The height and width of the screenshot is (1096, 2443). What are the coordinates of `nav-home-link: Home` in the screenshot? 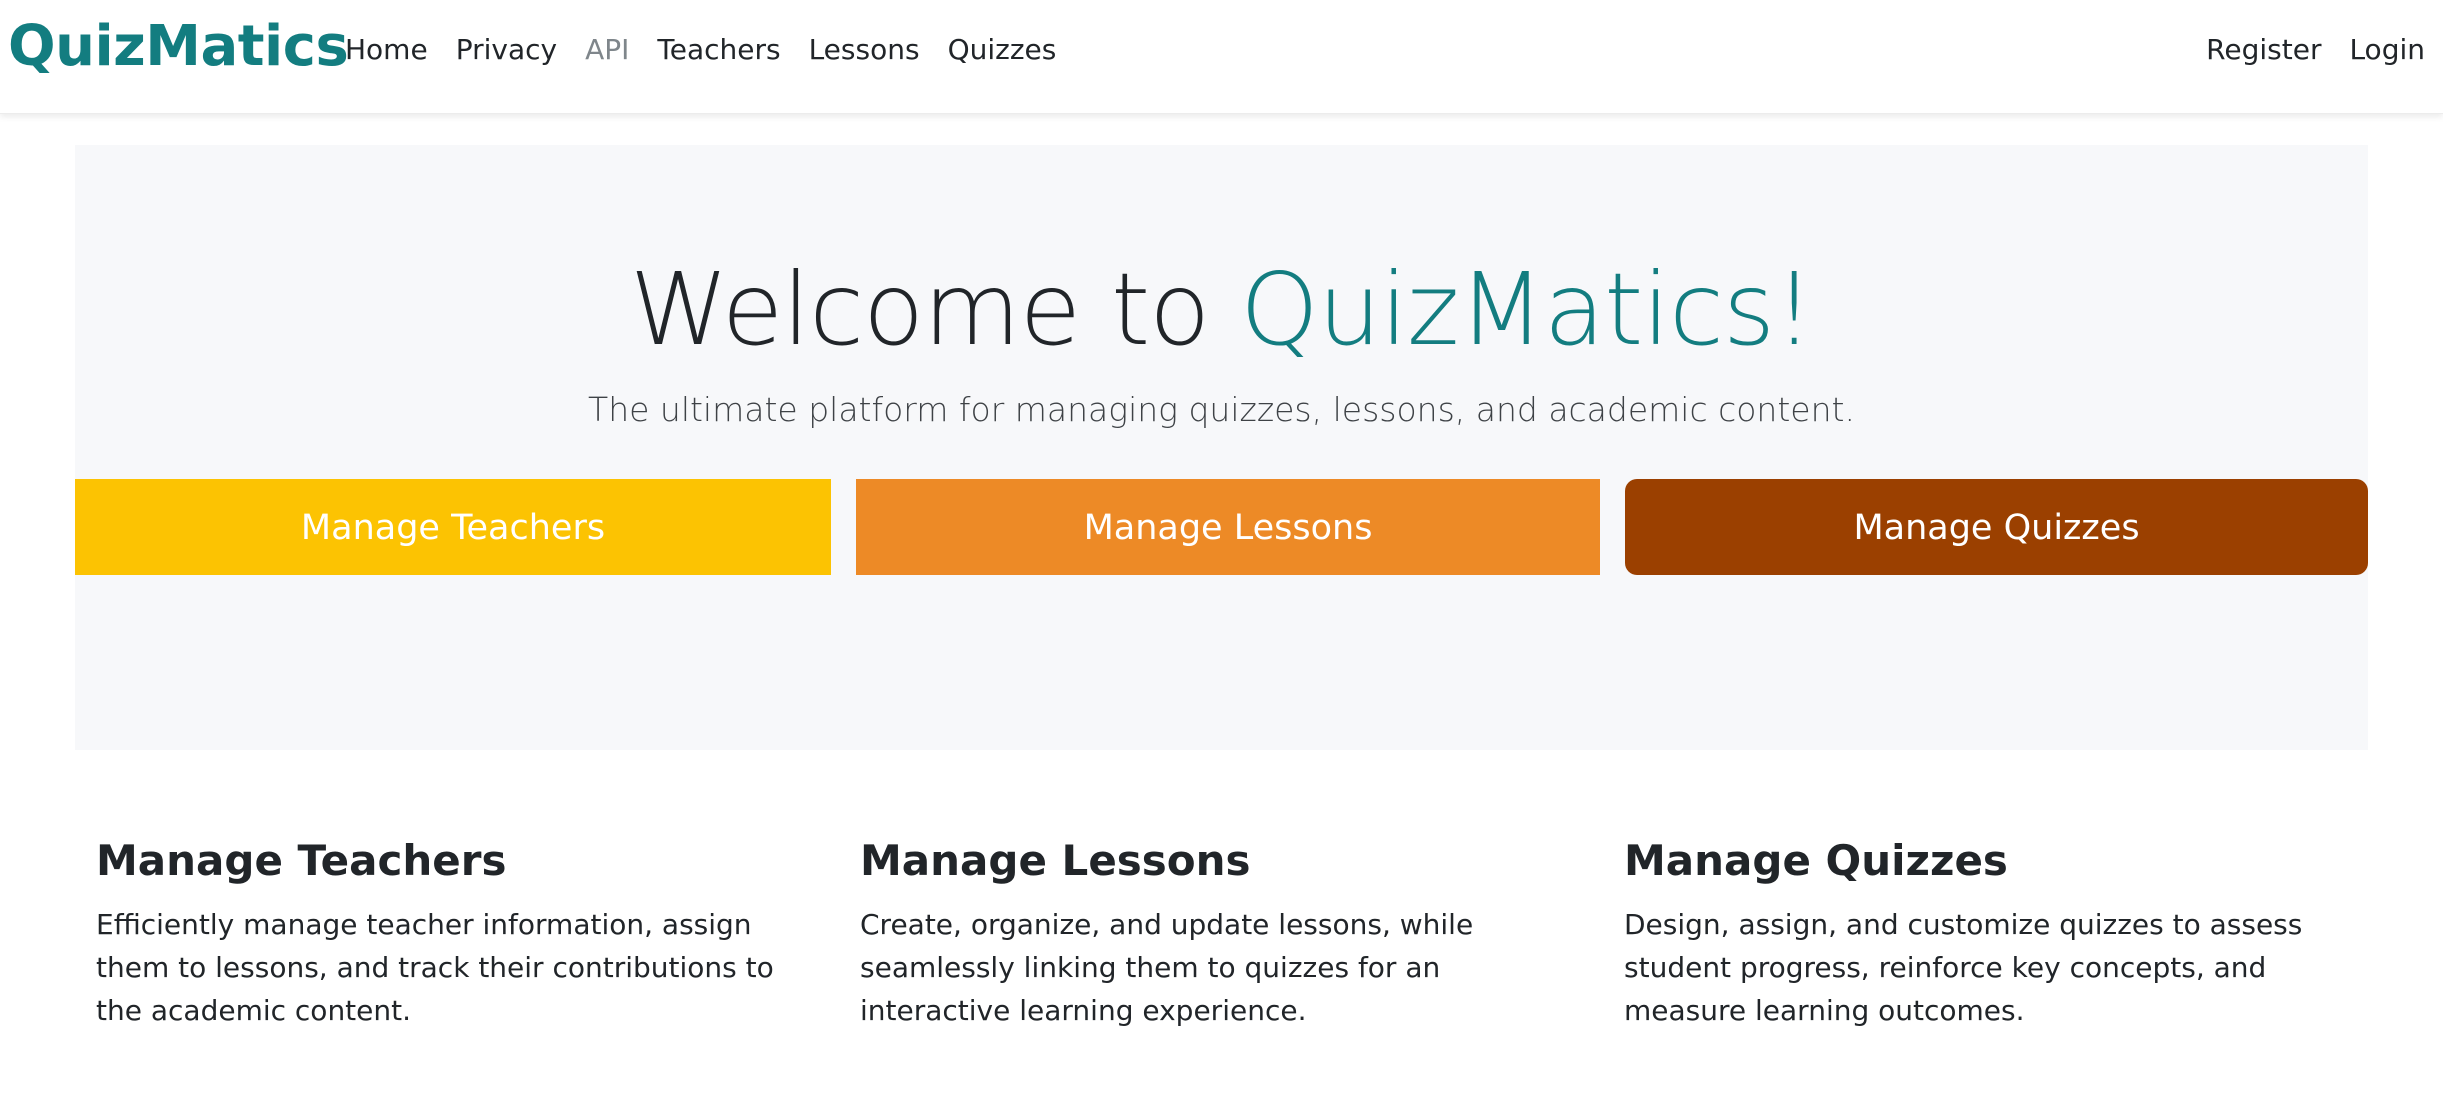 It's located at (393, 50).